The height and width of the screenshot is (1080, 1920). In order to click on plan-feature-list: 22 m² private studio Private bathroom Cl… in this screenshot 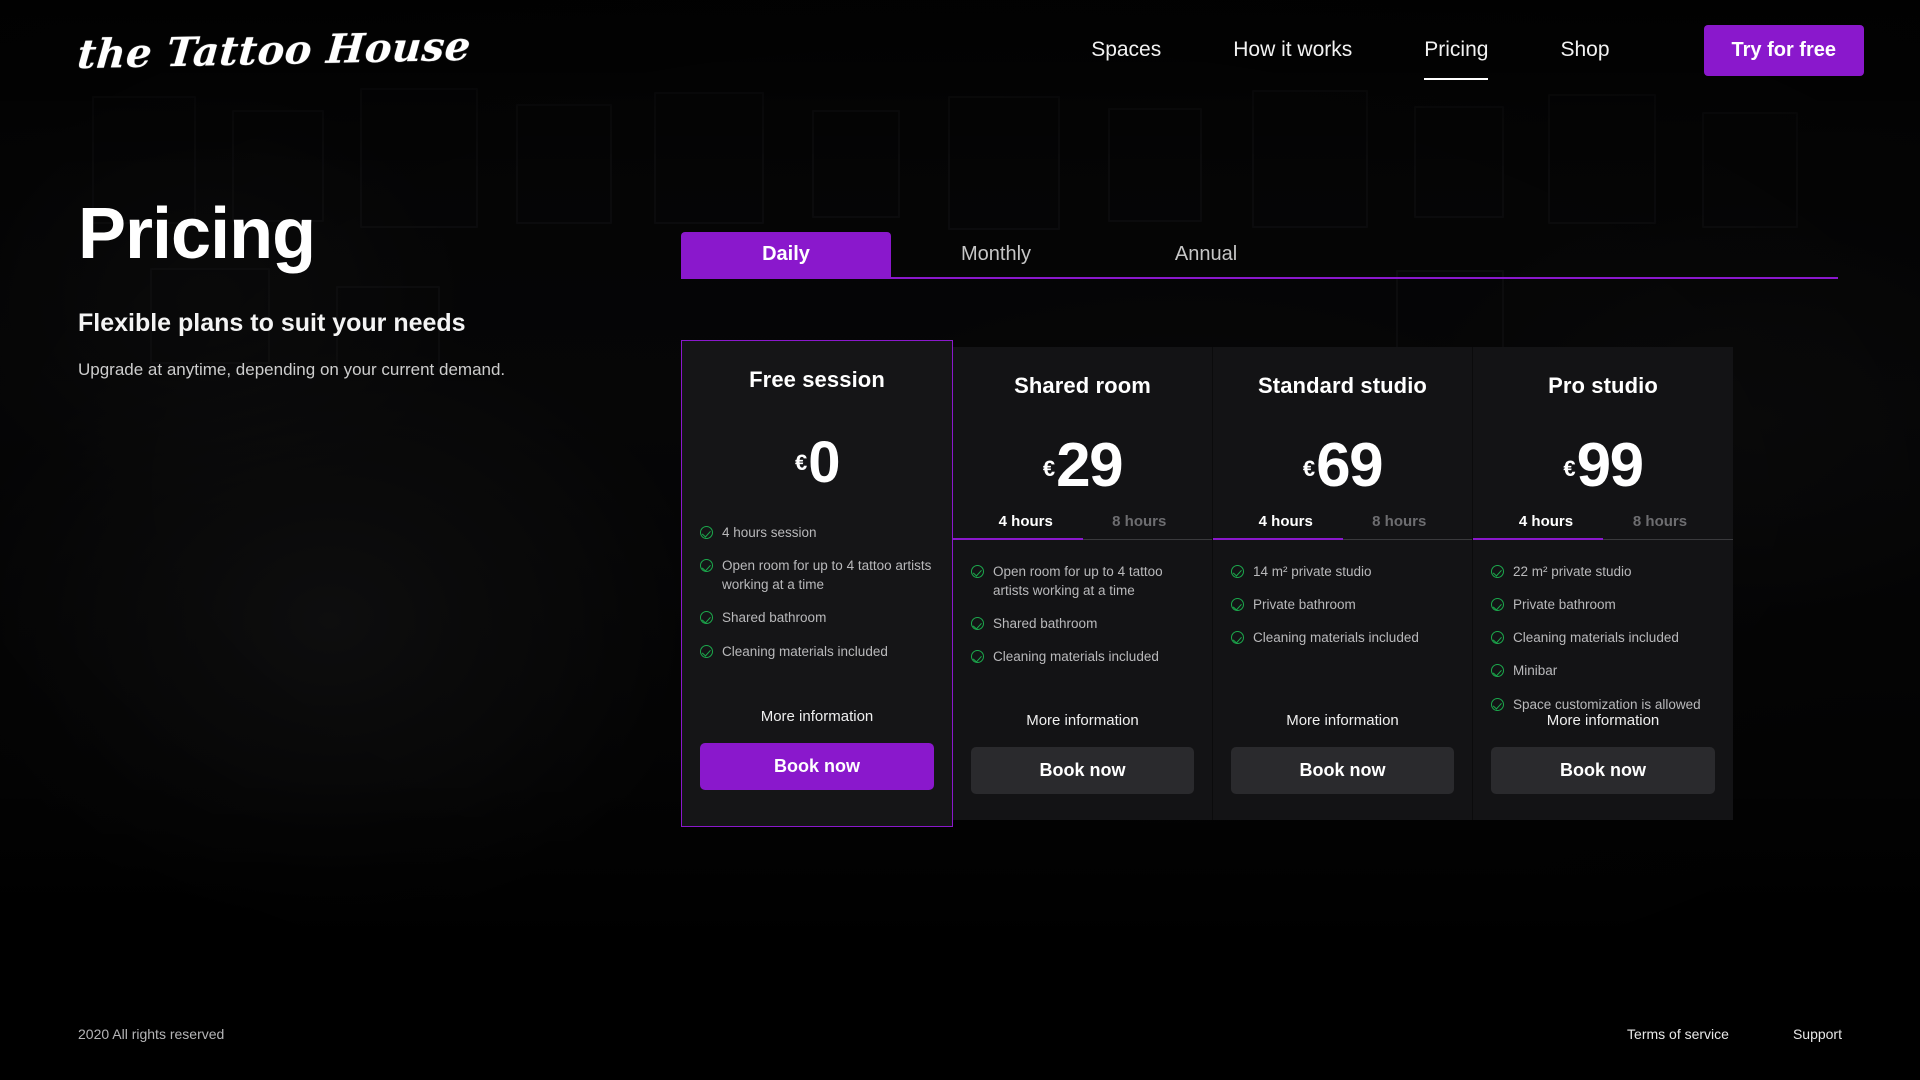, I will do `click(1603, 627)`.